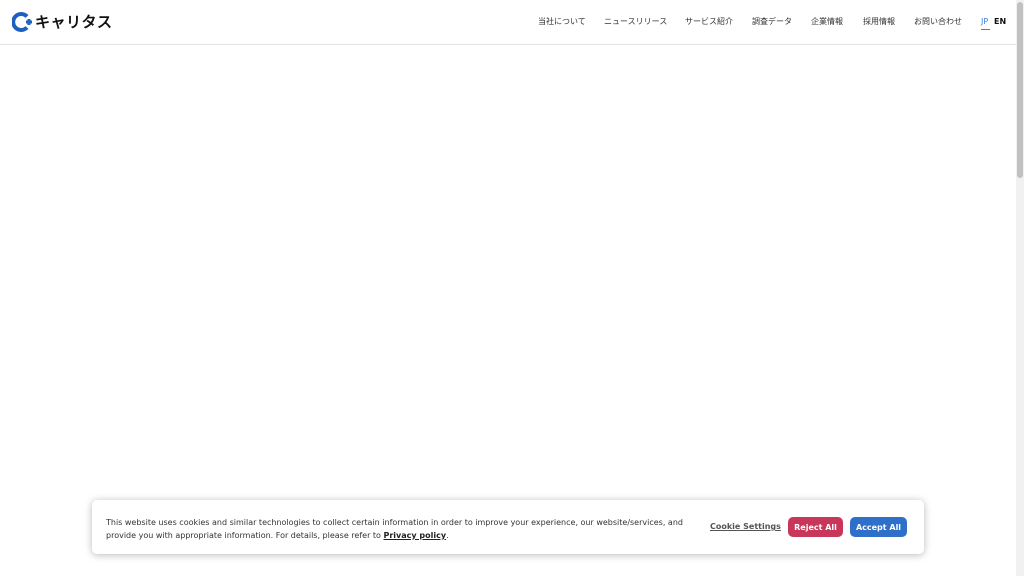 The height and width of the screenshot is (576, 1024). Describe the element at coordinates (74, 22) in the screenshot. I see `logo-text: キャリタス` at that location.